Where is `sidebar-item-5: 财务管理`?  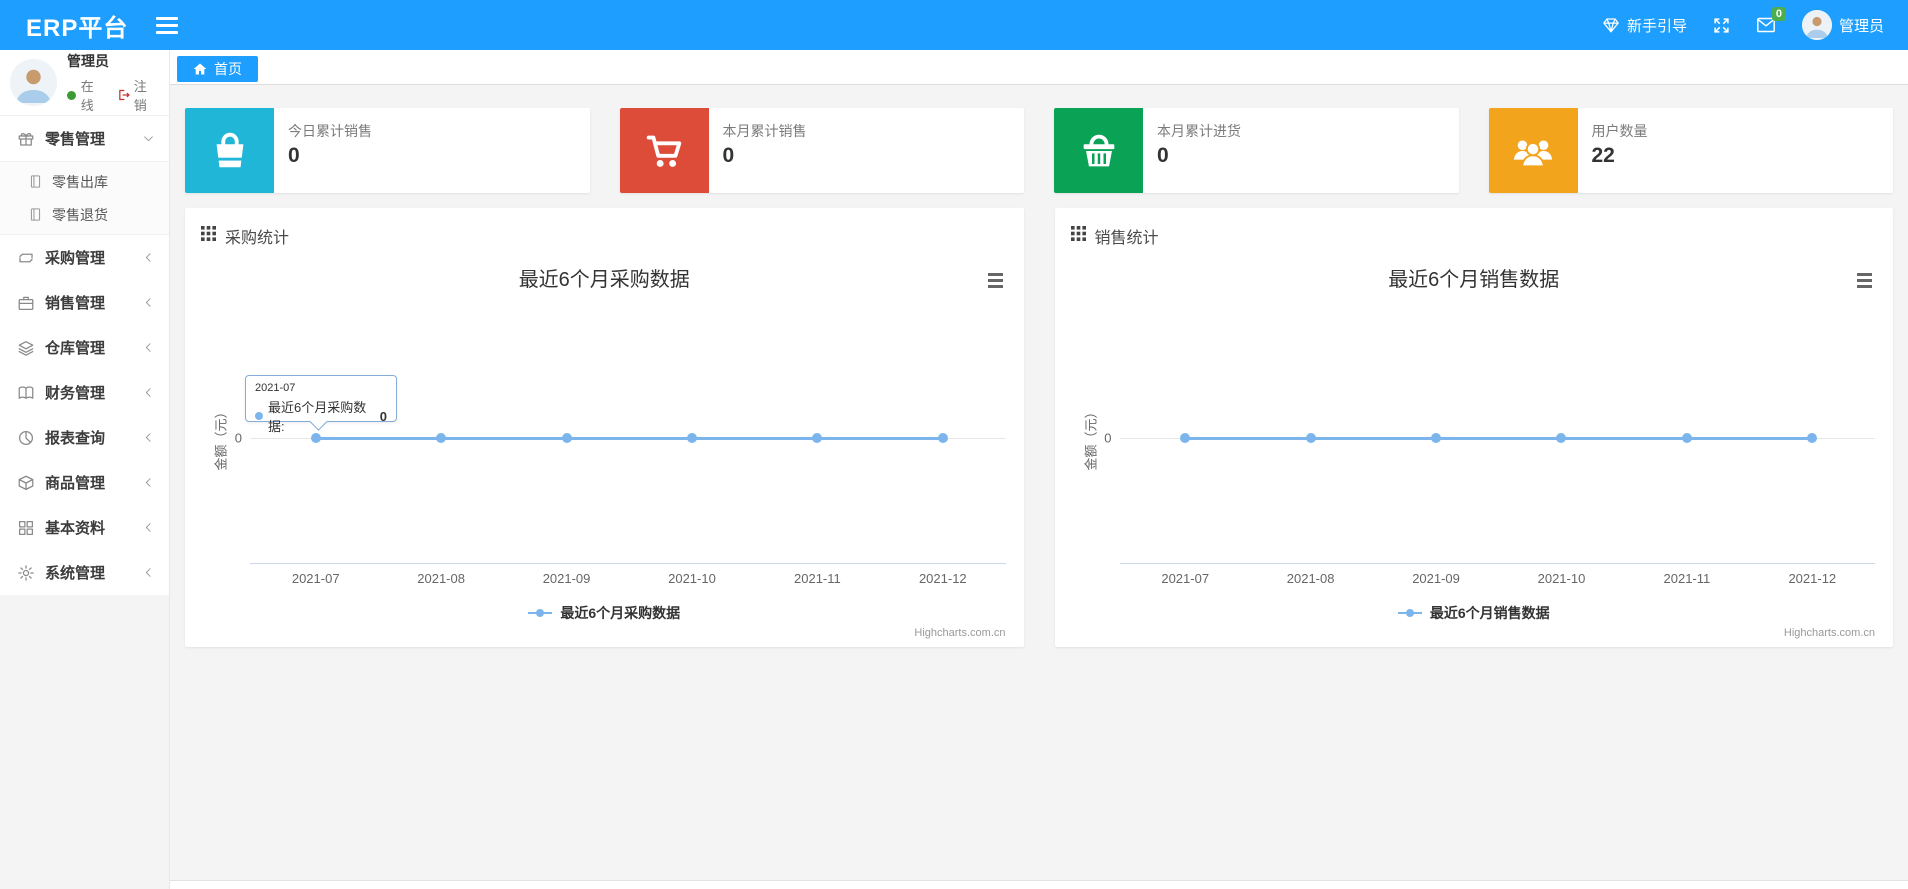 sidebar-item-5: 财务管理 is located at coordinates (84, 392).